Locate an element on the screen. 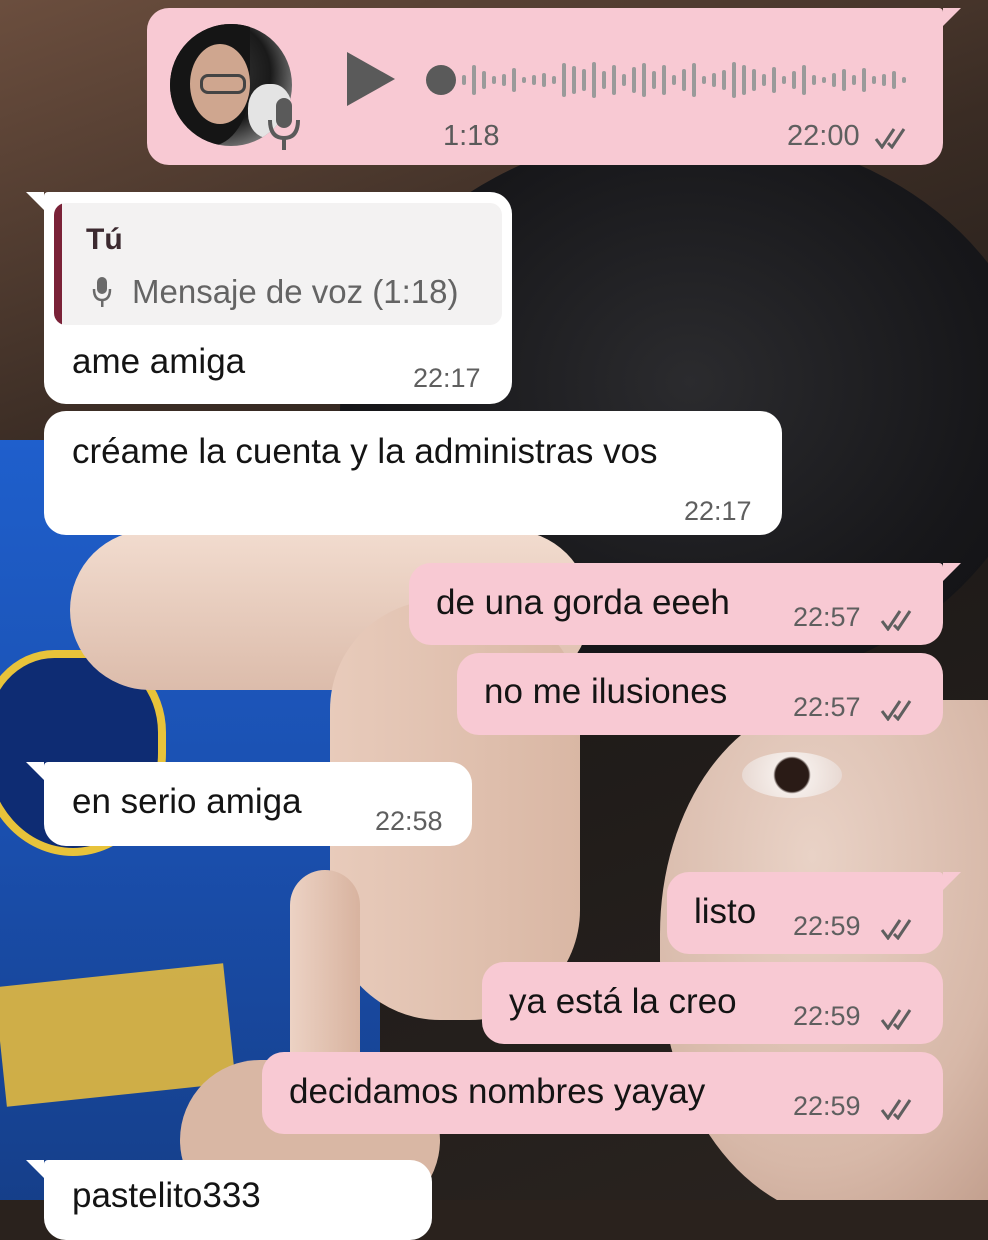  message-text: no me ilusiones is located at coordinates (606, 691).